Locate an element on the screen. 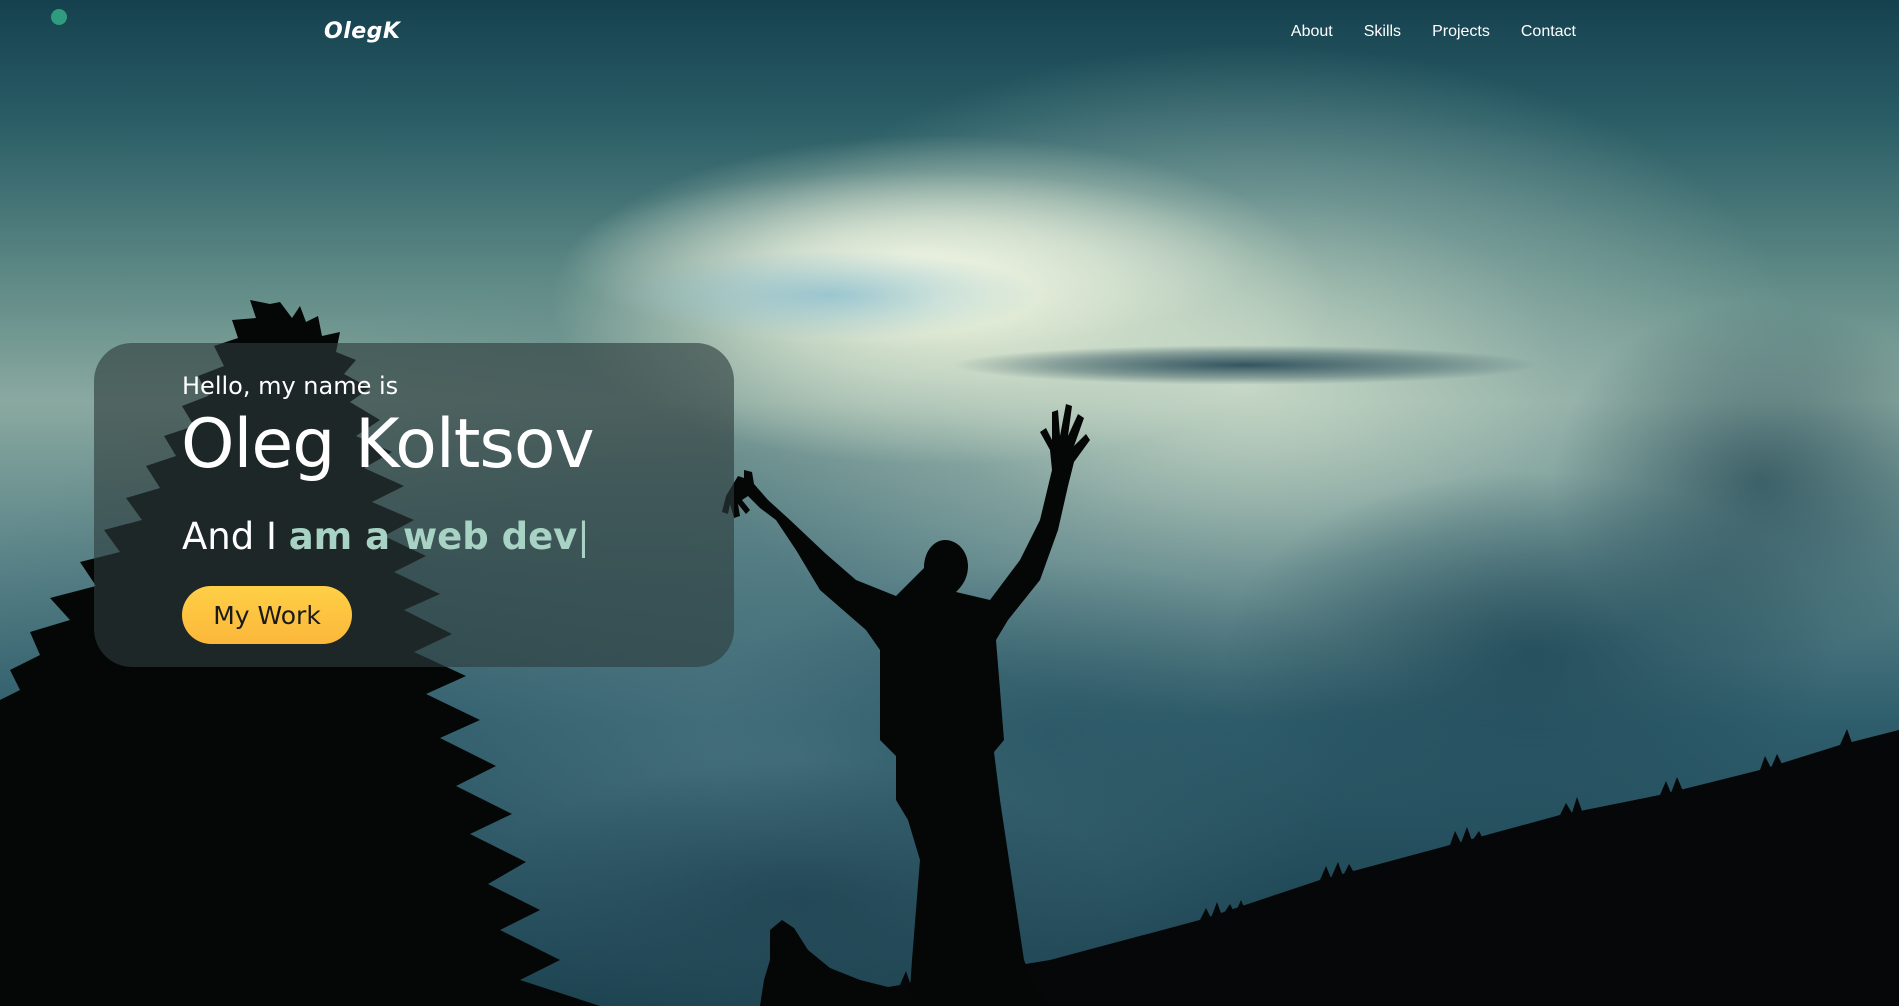 The width and height of the screenshot is (1899, 1006). nav-links: About Skills Projects Contact is located at coordinates (1433, 32).